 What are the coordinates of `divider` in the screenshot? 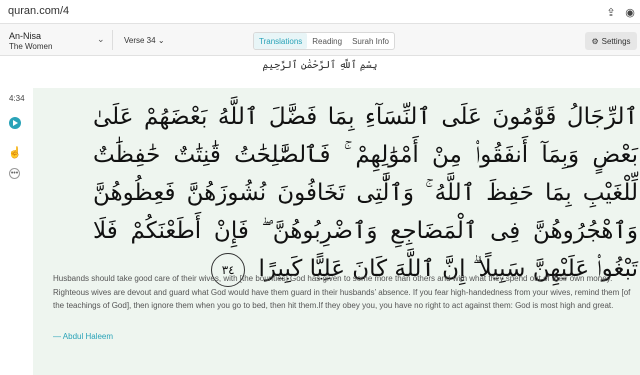 It's located at (112, 40).